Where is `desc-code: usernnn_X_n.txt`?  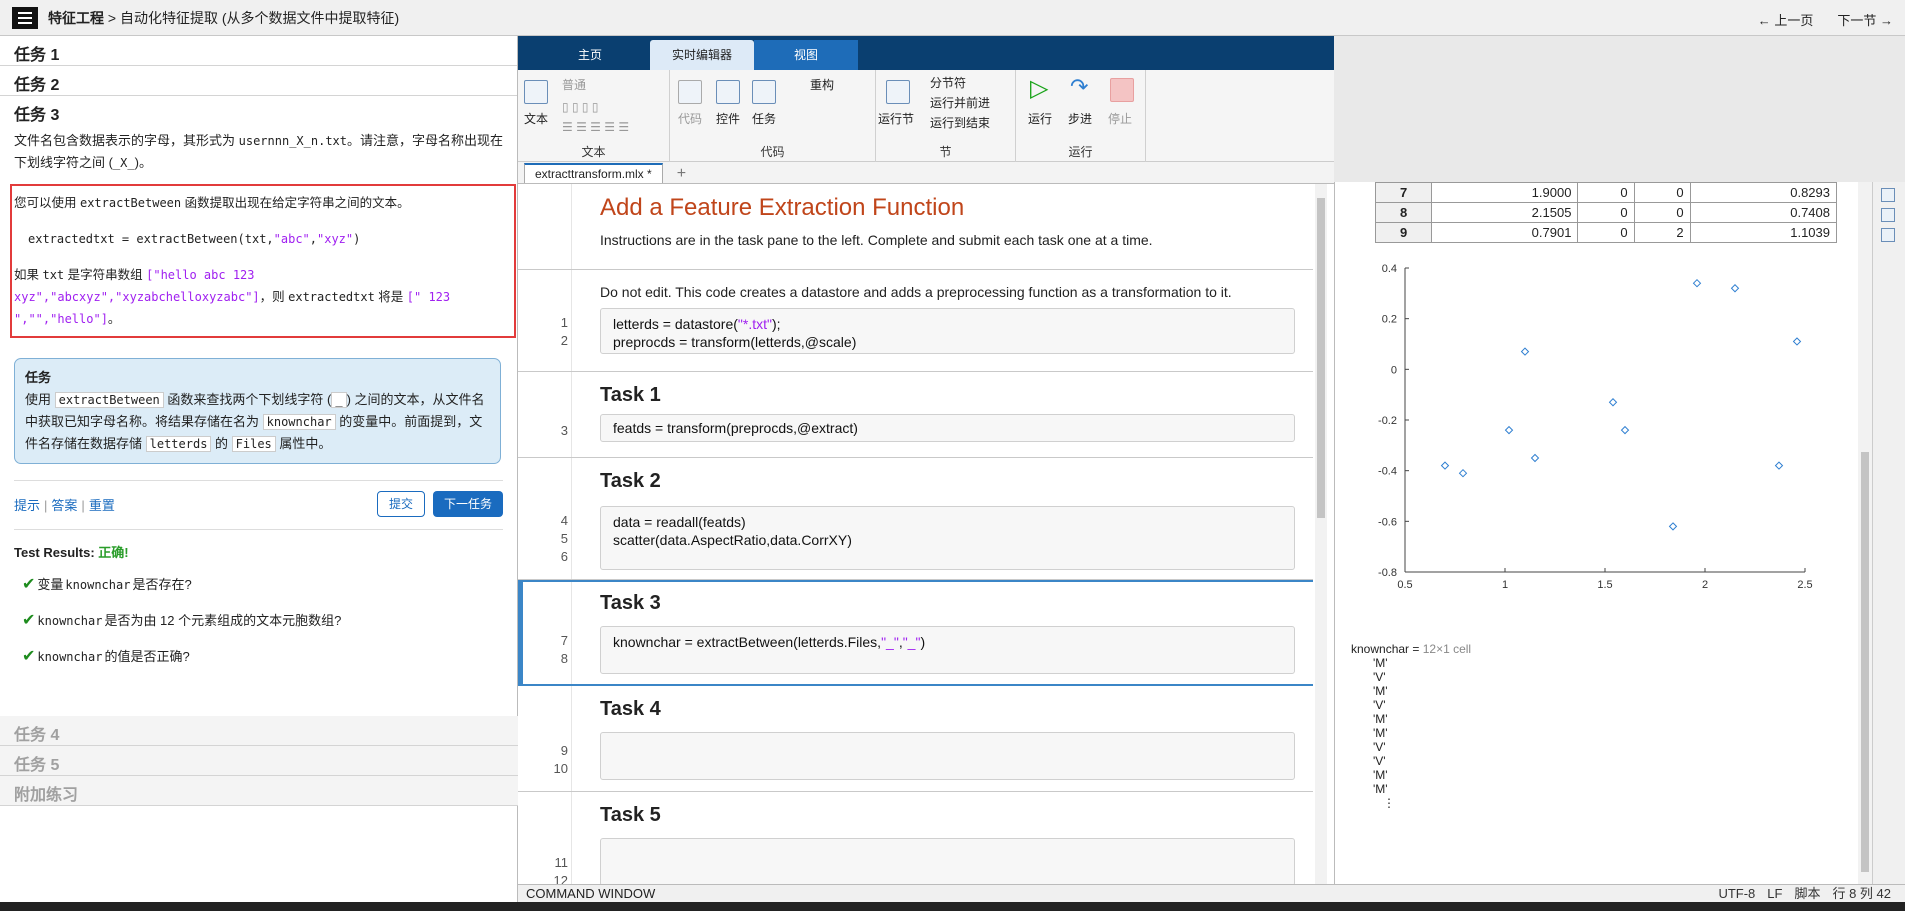
desc-code: usernnn_X_n.txt is located at coordinates (292, 141).